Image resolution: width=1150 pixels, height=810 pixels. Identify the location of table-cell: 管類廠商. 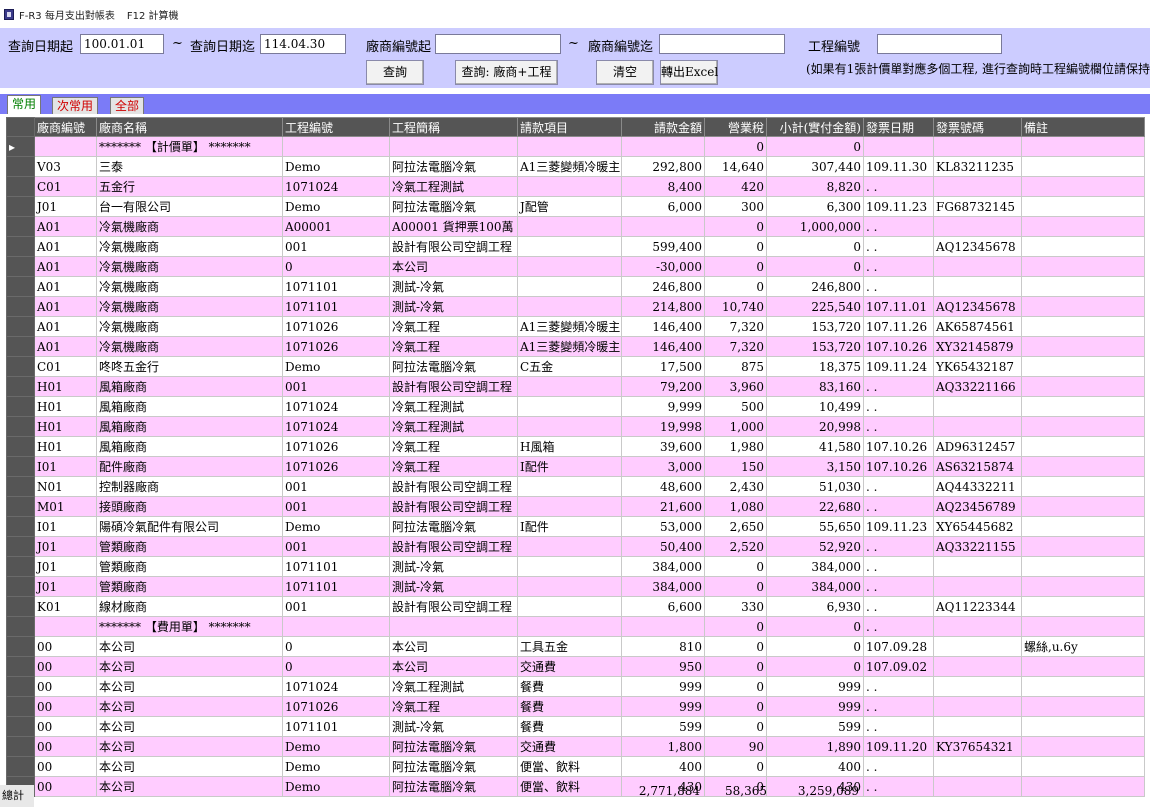
(189, 546).